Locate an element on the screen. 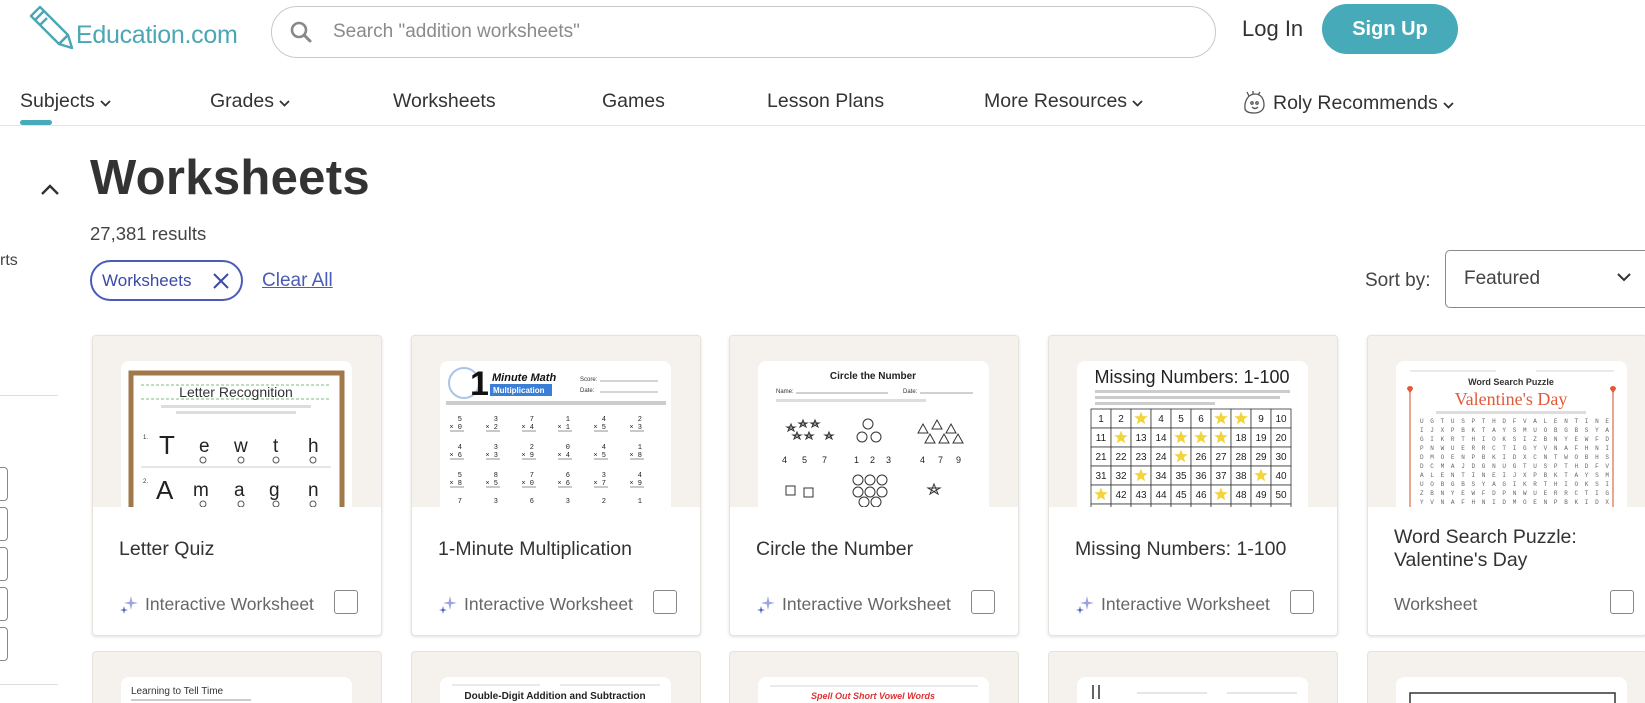  nav-grades: Grades is located at coordinates (250, 101).